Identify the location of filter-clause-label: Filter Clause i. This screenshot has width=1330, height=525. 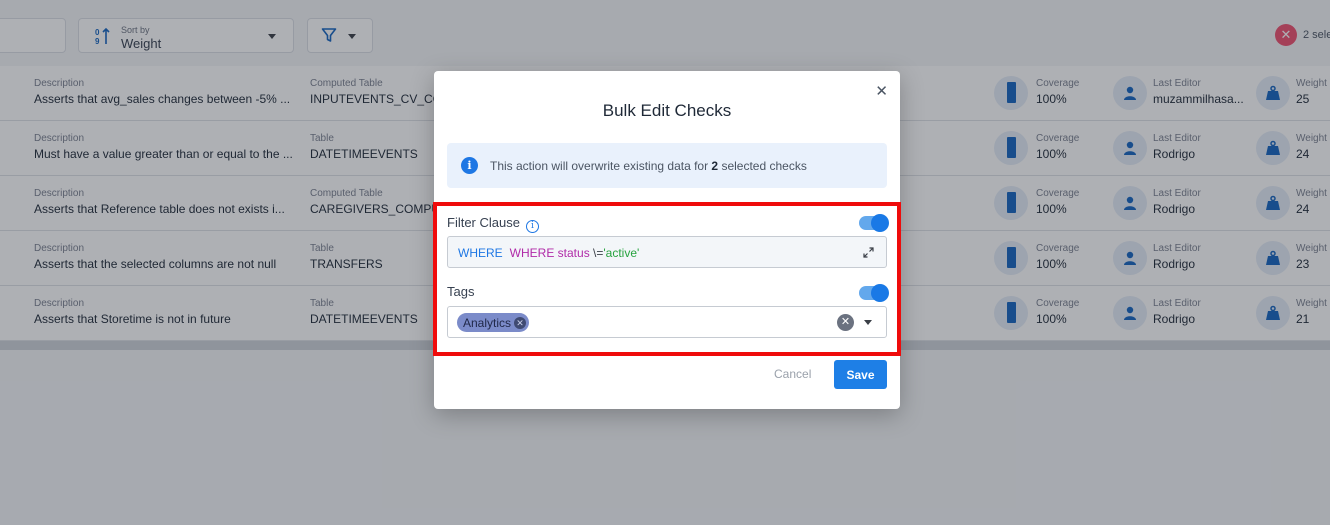
(493, 224).